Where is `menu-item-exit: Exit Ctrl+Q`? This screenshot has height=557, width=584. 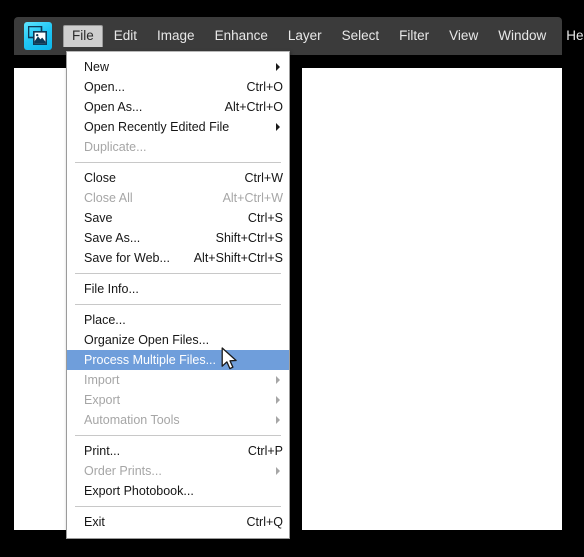
menu-item-exit: Exit Ctrl+Q is located at coordinates (178, 522).